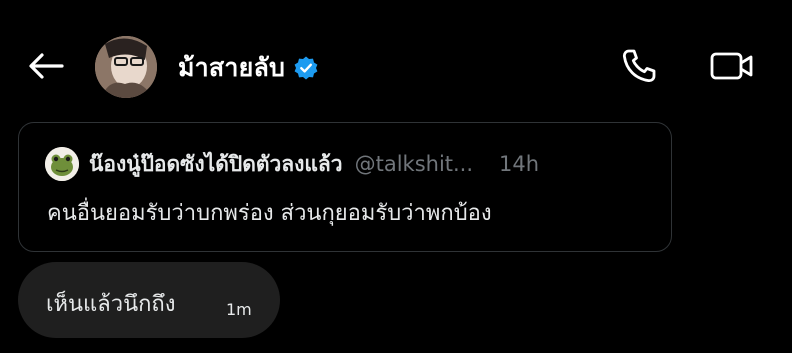  I want to click on avatar, so click(126, 67).